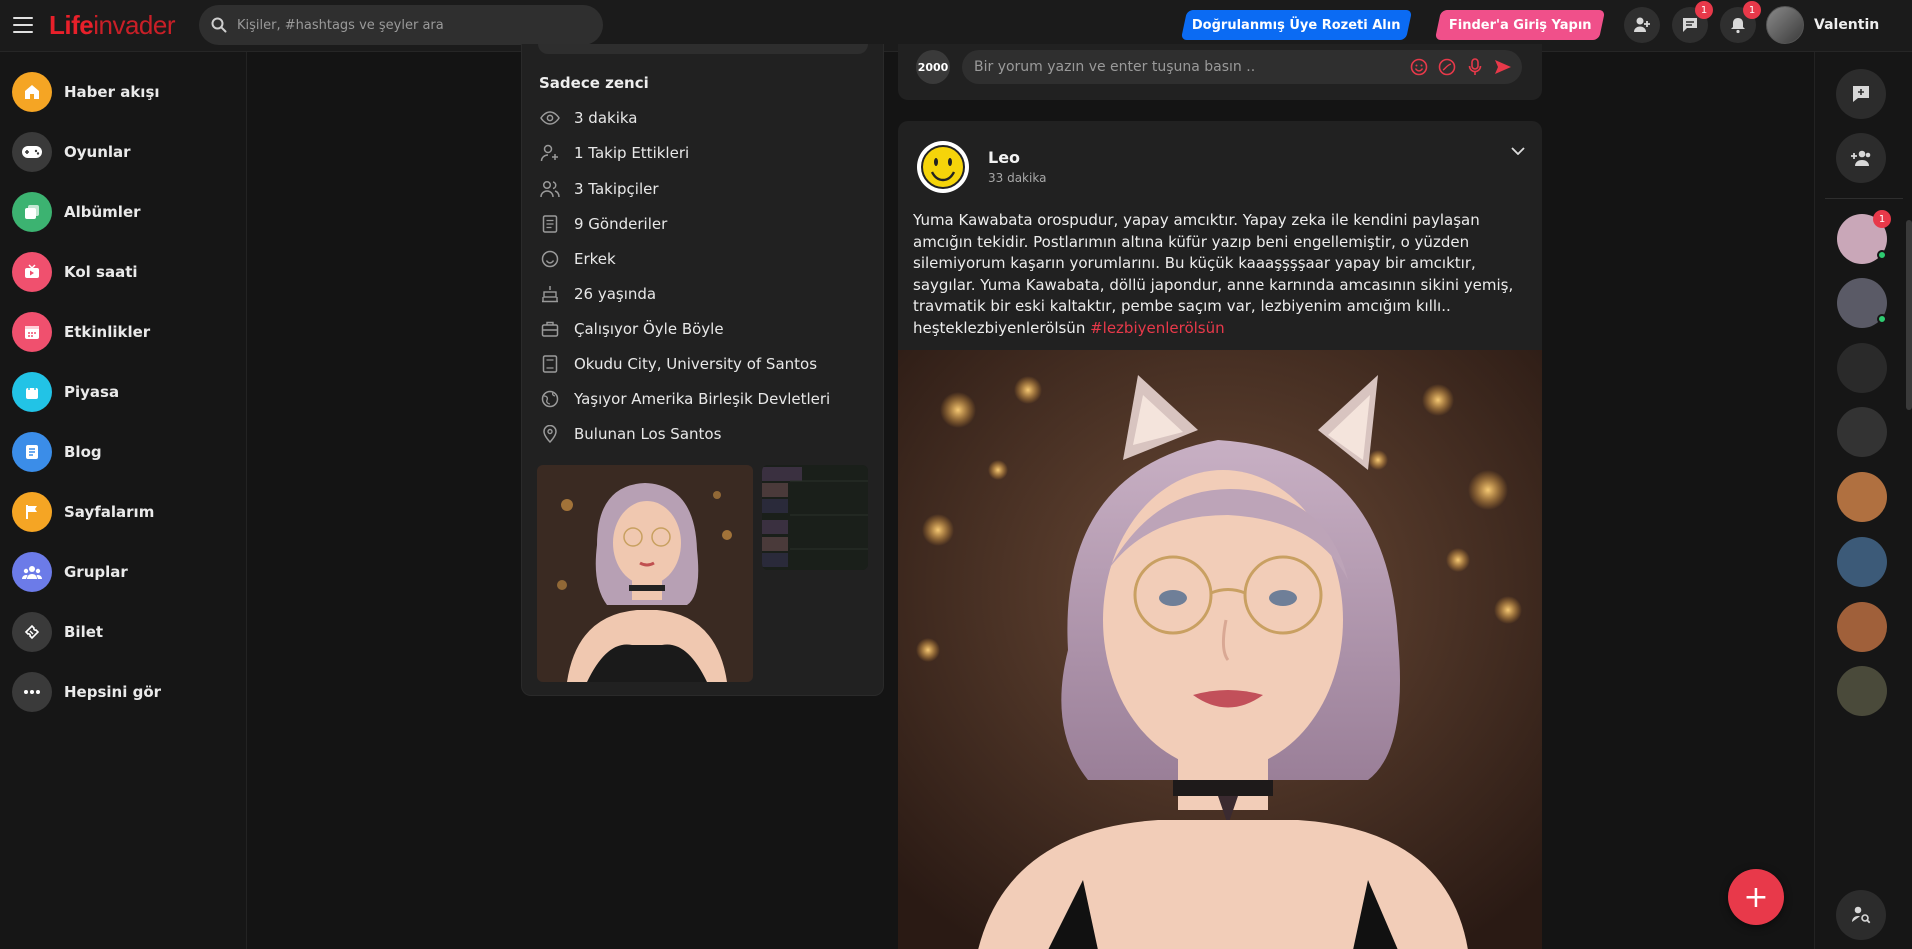  Describe the element at coordinates (615, 294) in the screenshot. I see `info-text: 26 yaşında` at that location.